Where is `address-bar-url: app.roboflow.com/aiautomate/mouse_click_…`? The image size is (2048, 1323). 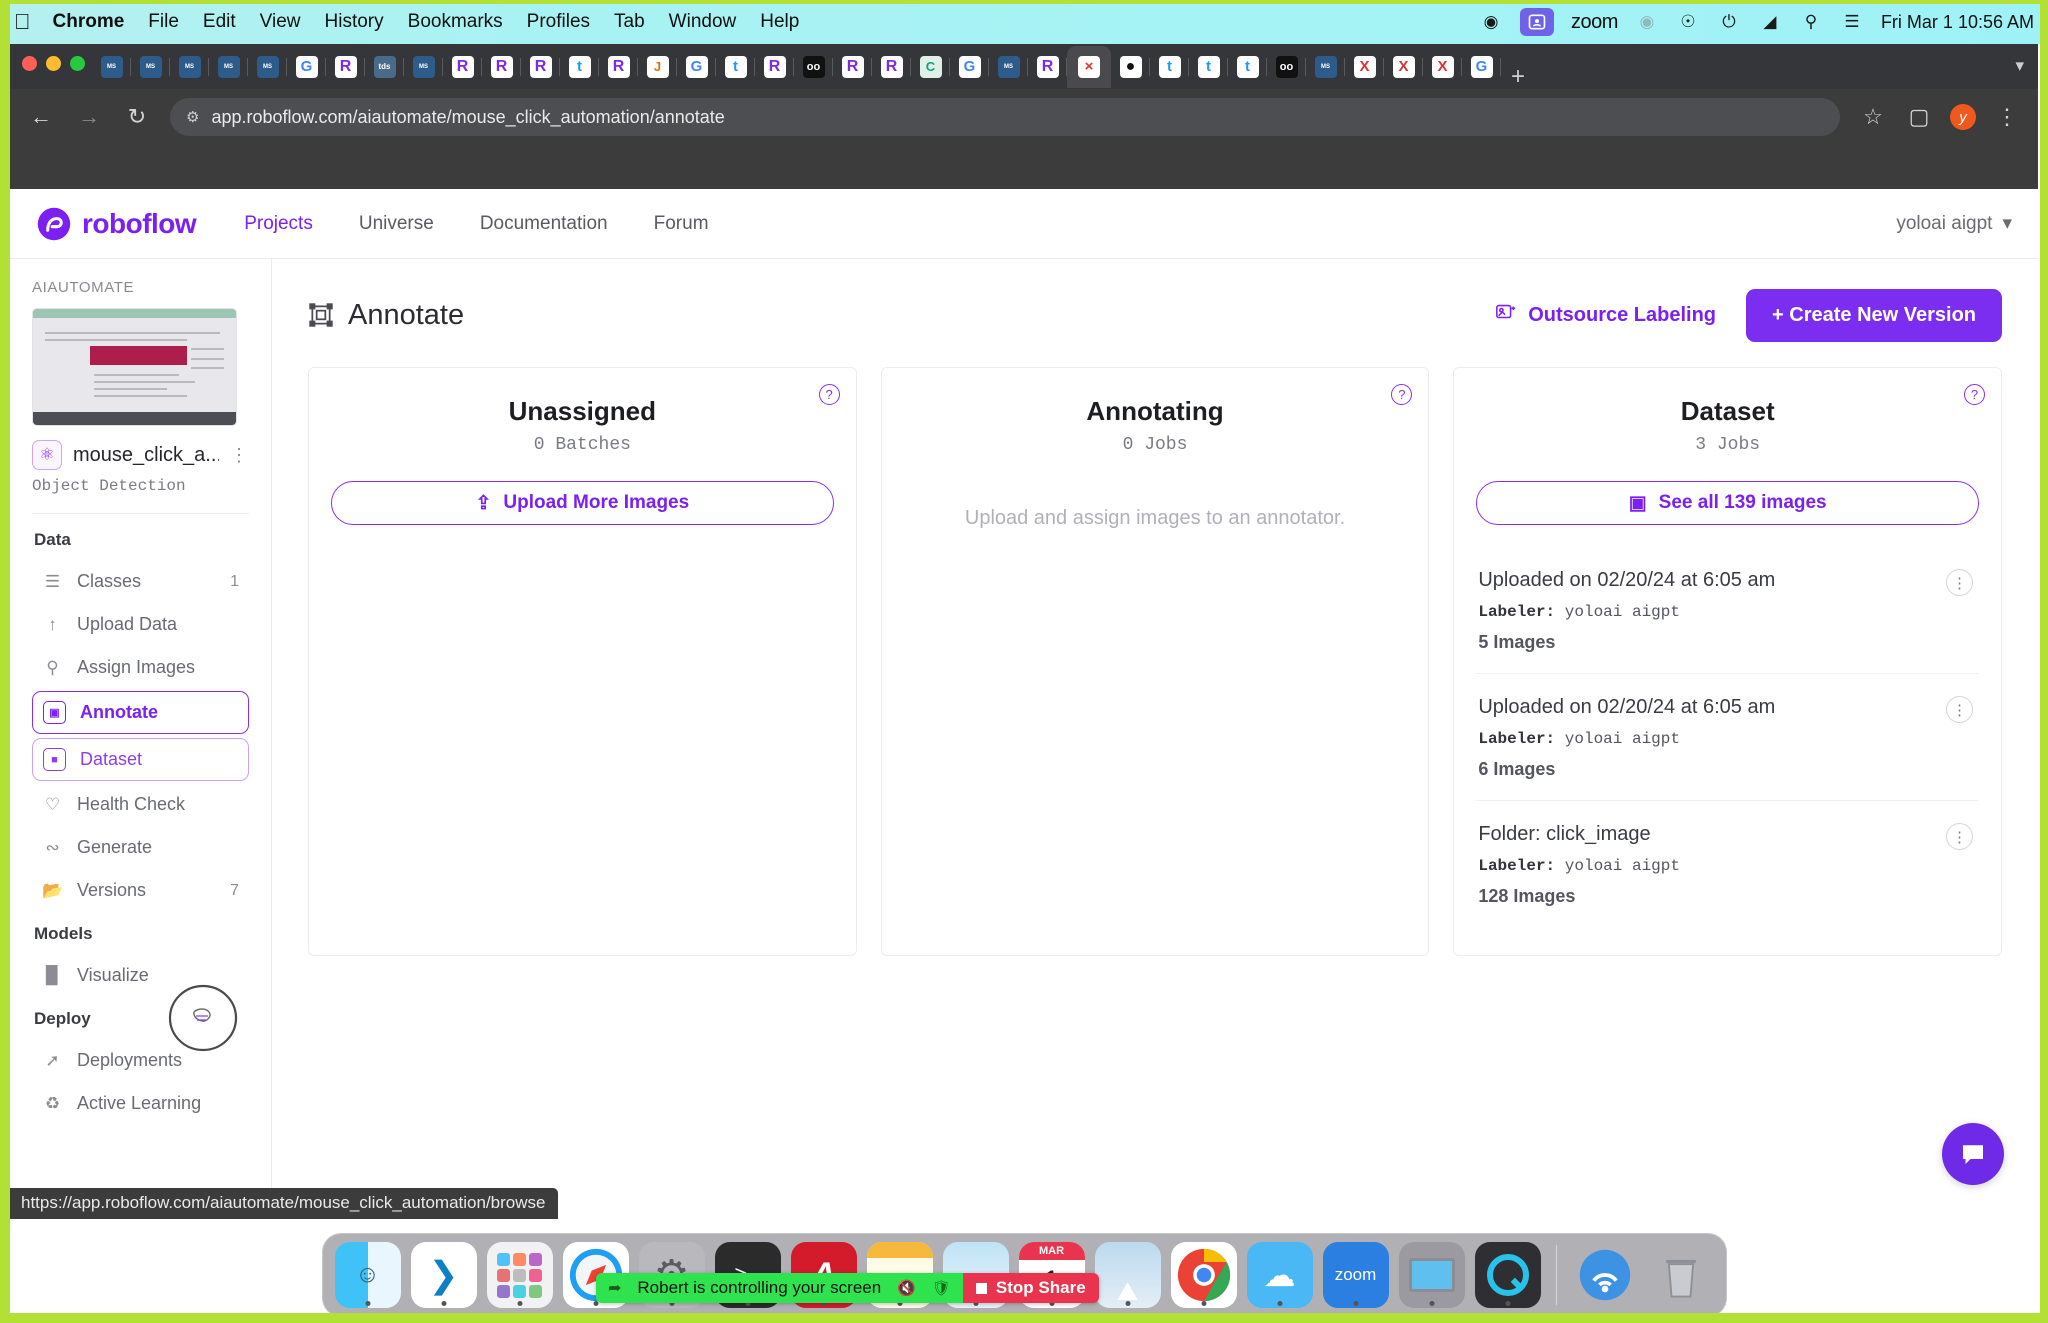
address-bar-url: app.roboflow.com/aiautomate/mouse_click_… is located at coordinates (467, 117).